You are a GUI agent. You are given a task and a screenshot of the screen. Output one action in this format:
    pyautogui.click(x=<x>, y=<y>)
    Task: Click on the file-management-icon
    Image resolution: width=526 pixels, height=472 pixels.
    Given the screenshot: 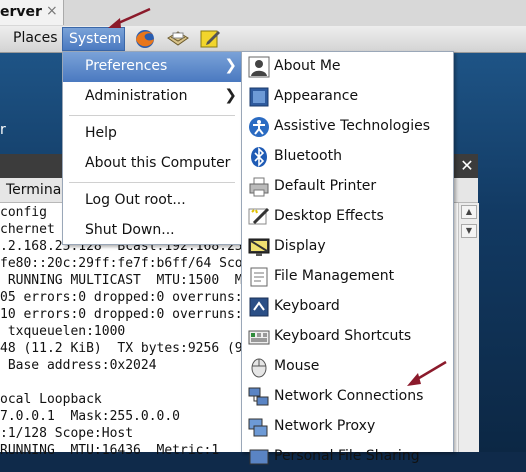 What is the action you would take?
    pyautogui.click(x=259, y=277)
    